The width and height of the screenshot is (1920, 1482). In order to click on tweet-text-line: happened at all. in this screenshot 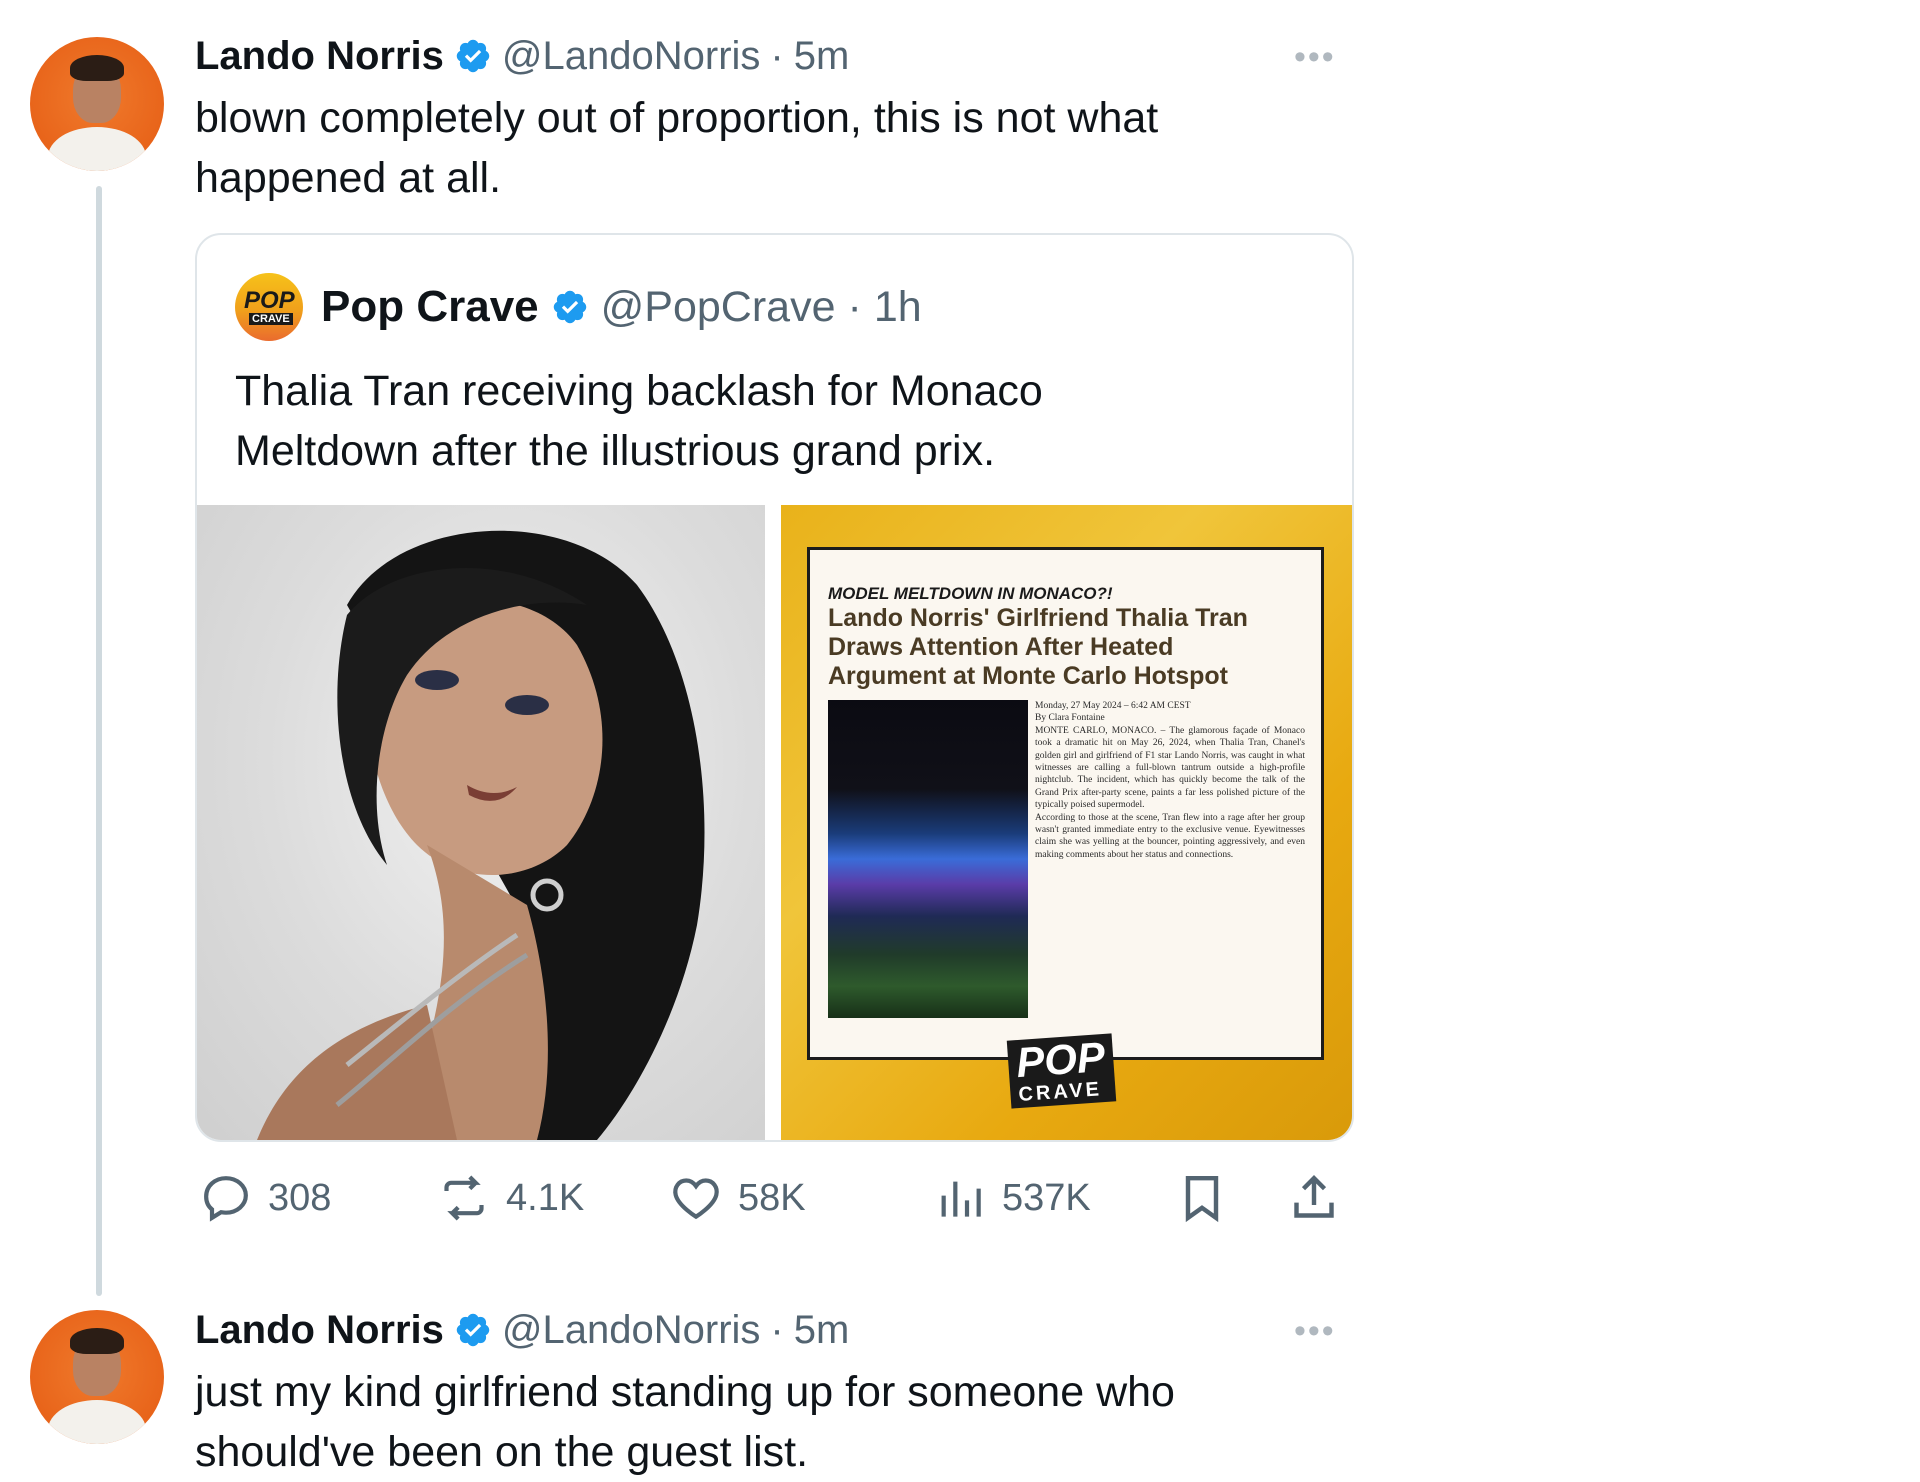, I will do `click(348, 178)`.